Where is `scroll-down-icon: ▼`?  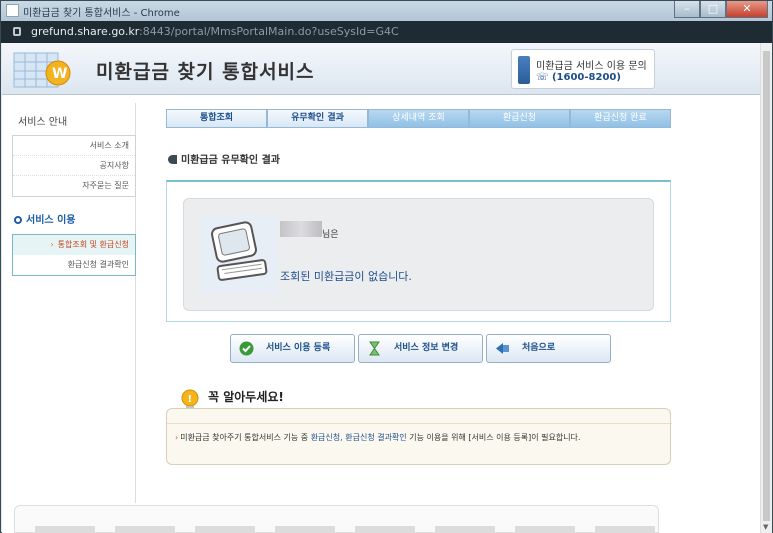
scroll-down-icon: ▼ is located at coordinates (765, 527).